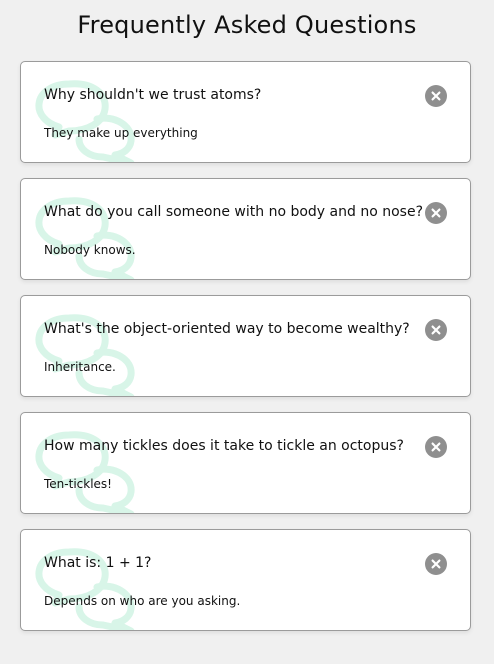  Describe the element at coordinates (121, 133) in the screenshot. I see `faq-answer: They make up everything` at that location.